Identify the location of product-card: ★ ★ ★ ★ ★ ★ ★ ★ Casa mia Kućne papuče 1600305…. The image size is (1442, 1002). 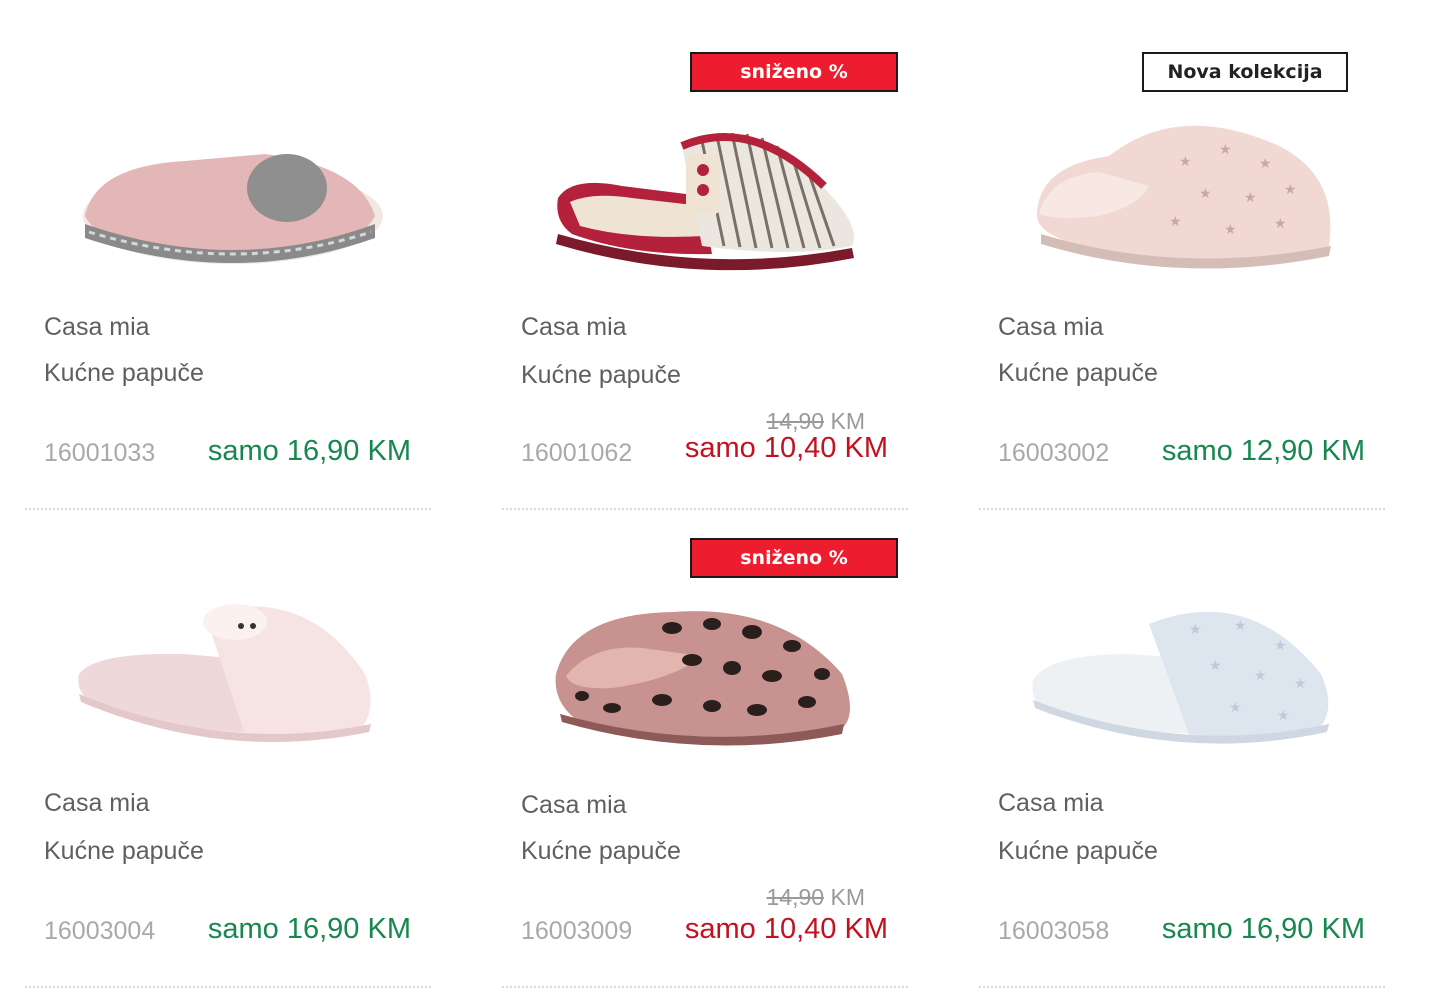
(1182, 746).